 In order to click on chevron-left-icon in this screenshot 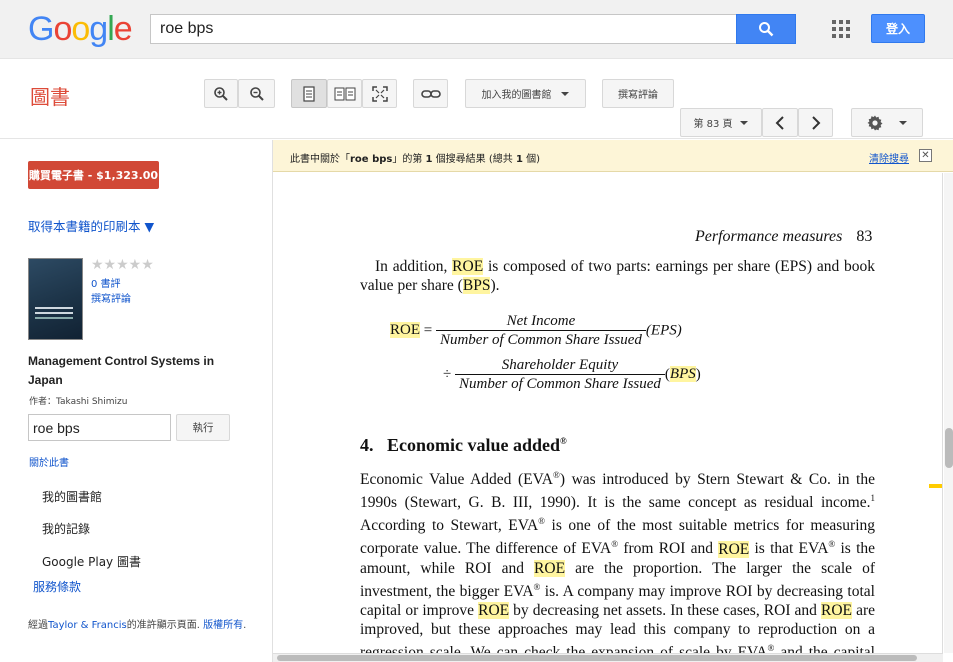, I will do `click(779, 122)`.